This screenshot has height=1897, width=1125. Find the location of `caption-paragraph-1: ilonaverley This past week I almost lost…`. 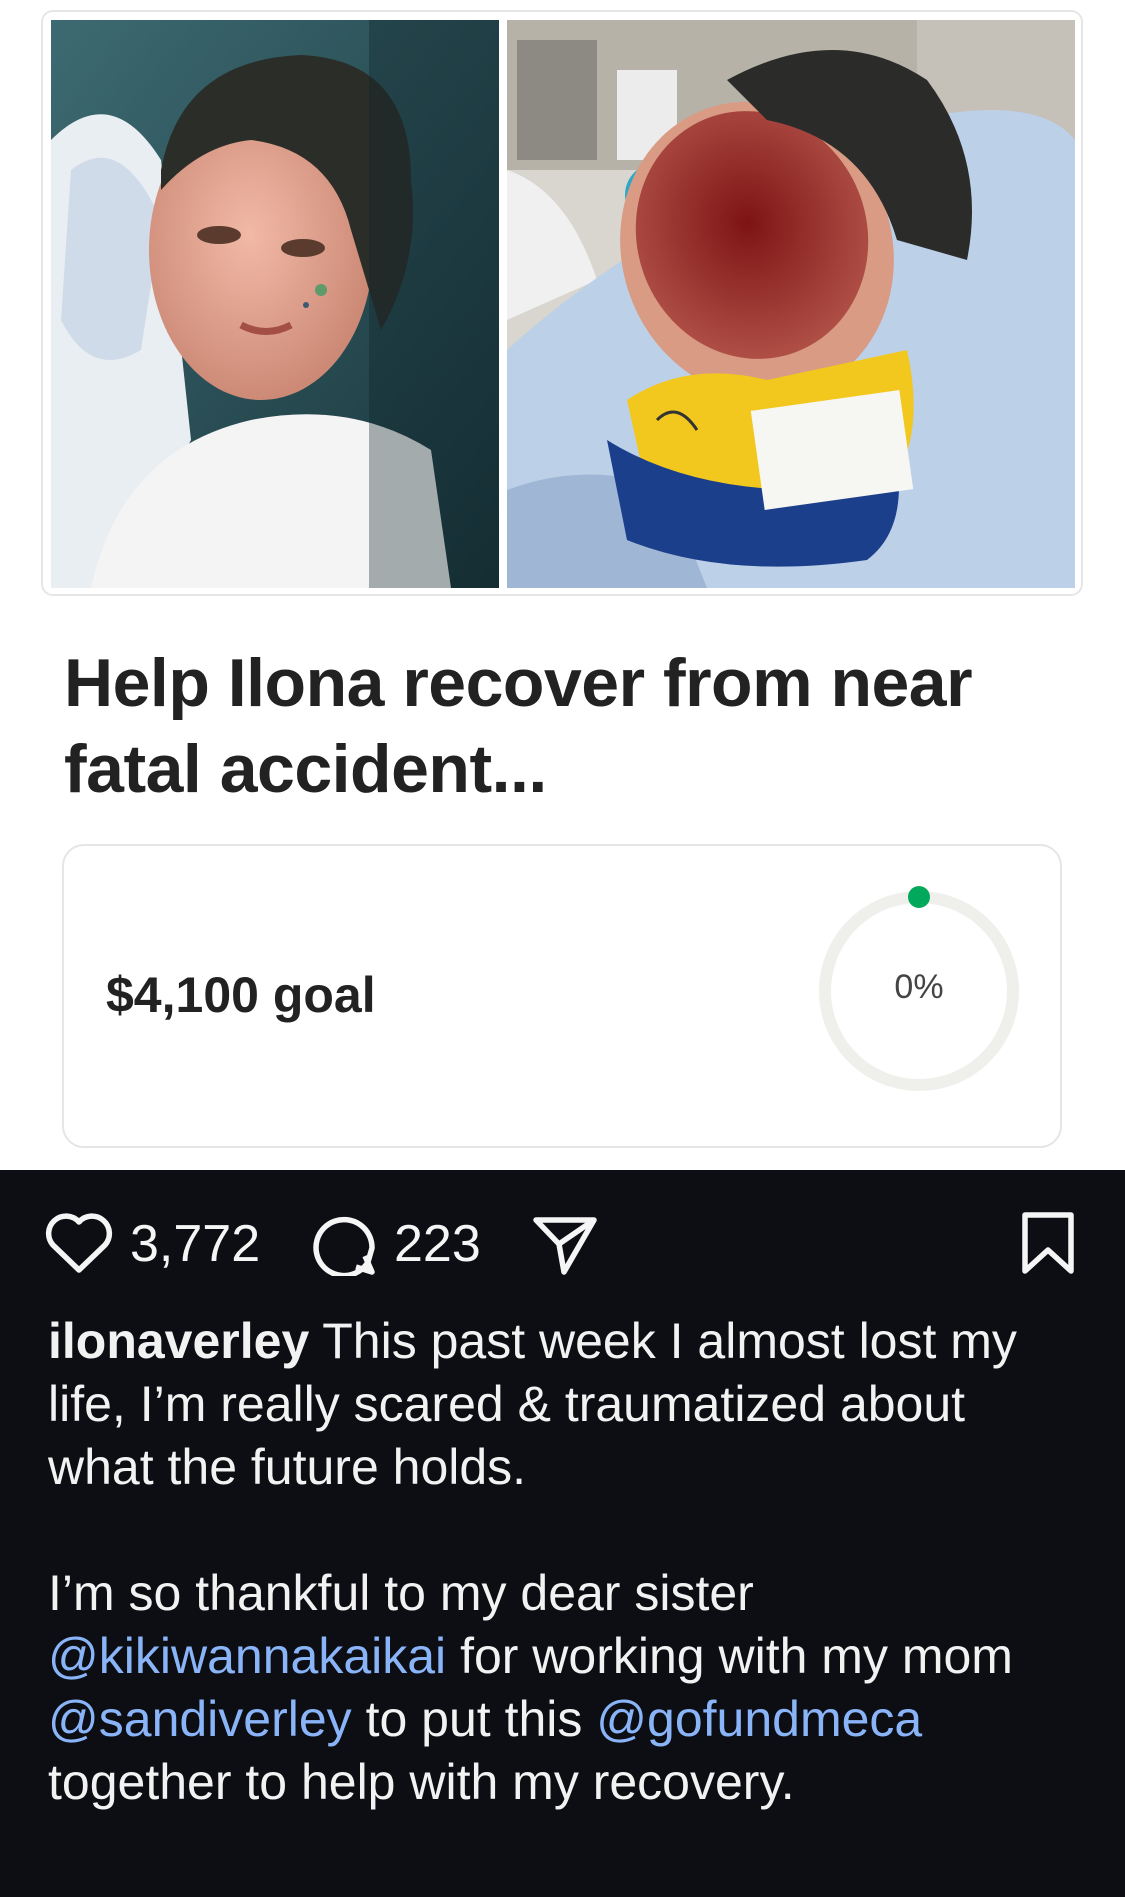

caption-paragraph-1: ilonaverley This past week I almost lost… is located at coordinates (563, 1404).